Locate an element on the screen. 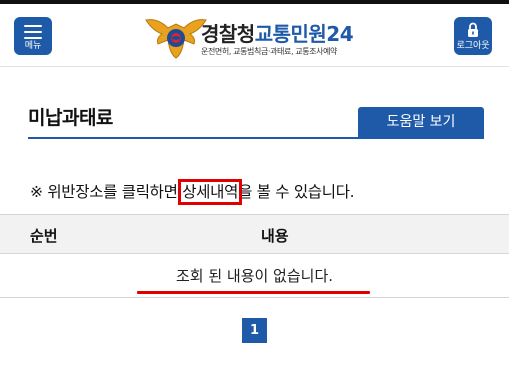  logout-button: 로그아웃 is located at coordinates (473, 36).